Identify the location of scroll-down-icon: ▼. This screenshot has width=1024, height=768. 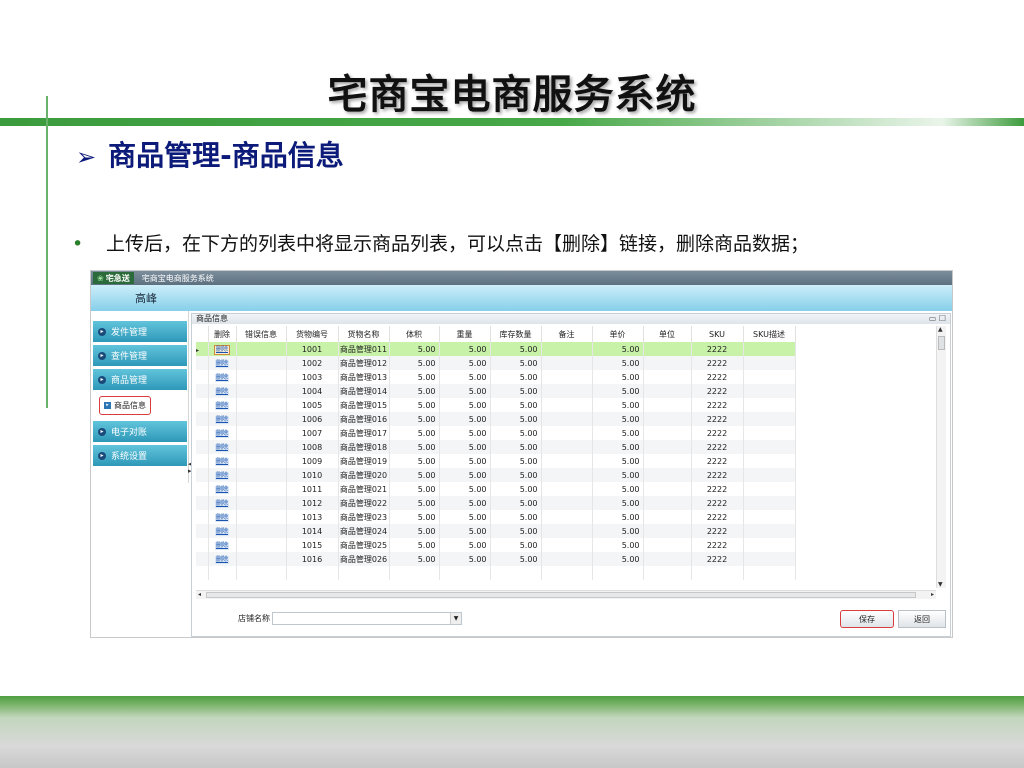
(940, 584).